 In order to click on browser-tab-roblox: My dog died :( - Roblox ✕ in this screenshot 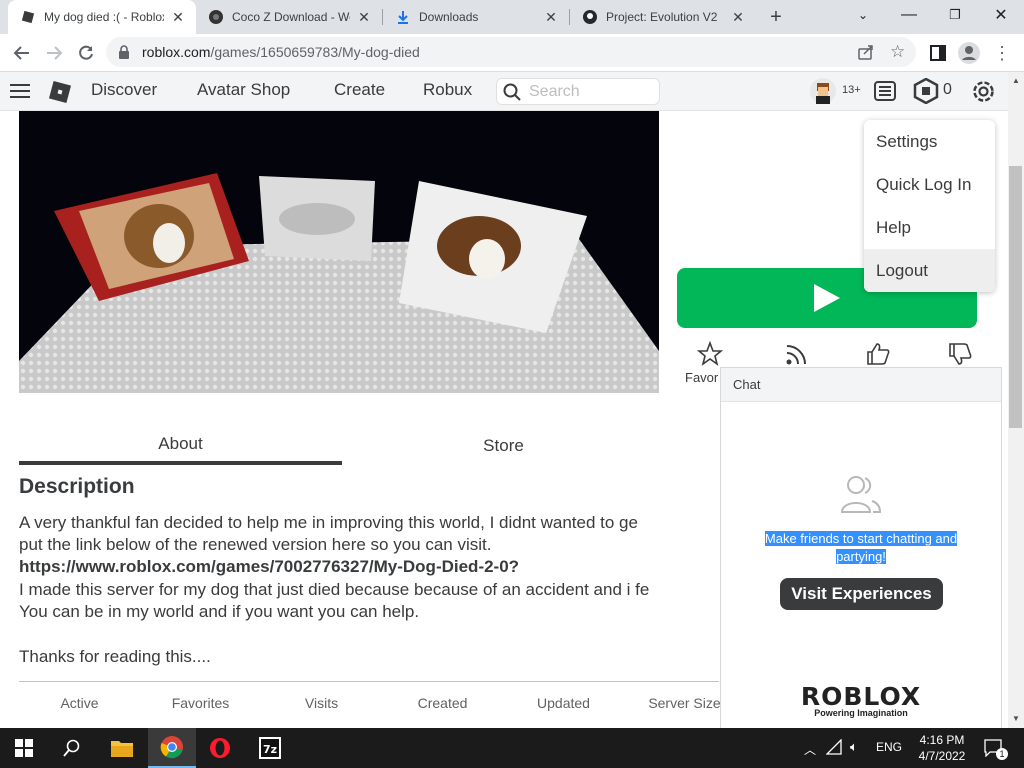, I will do `click(102, 17)`.